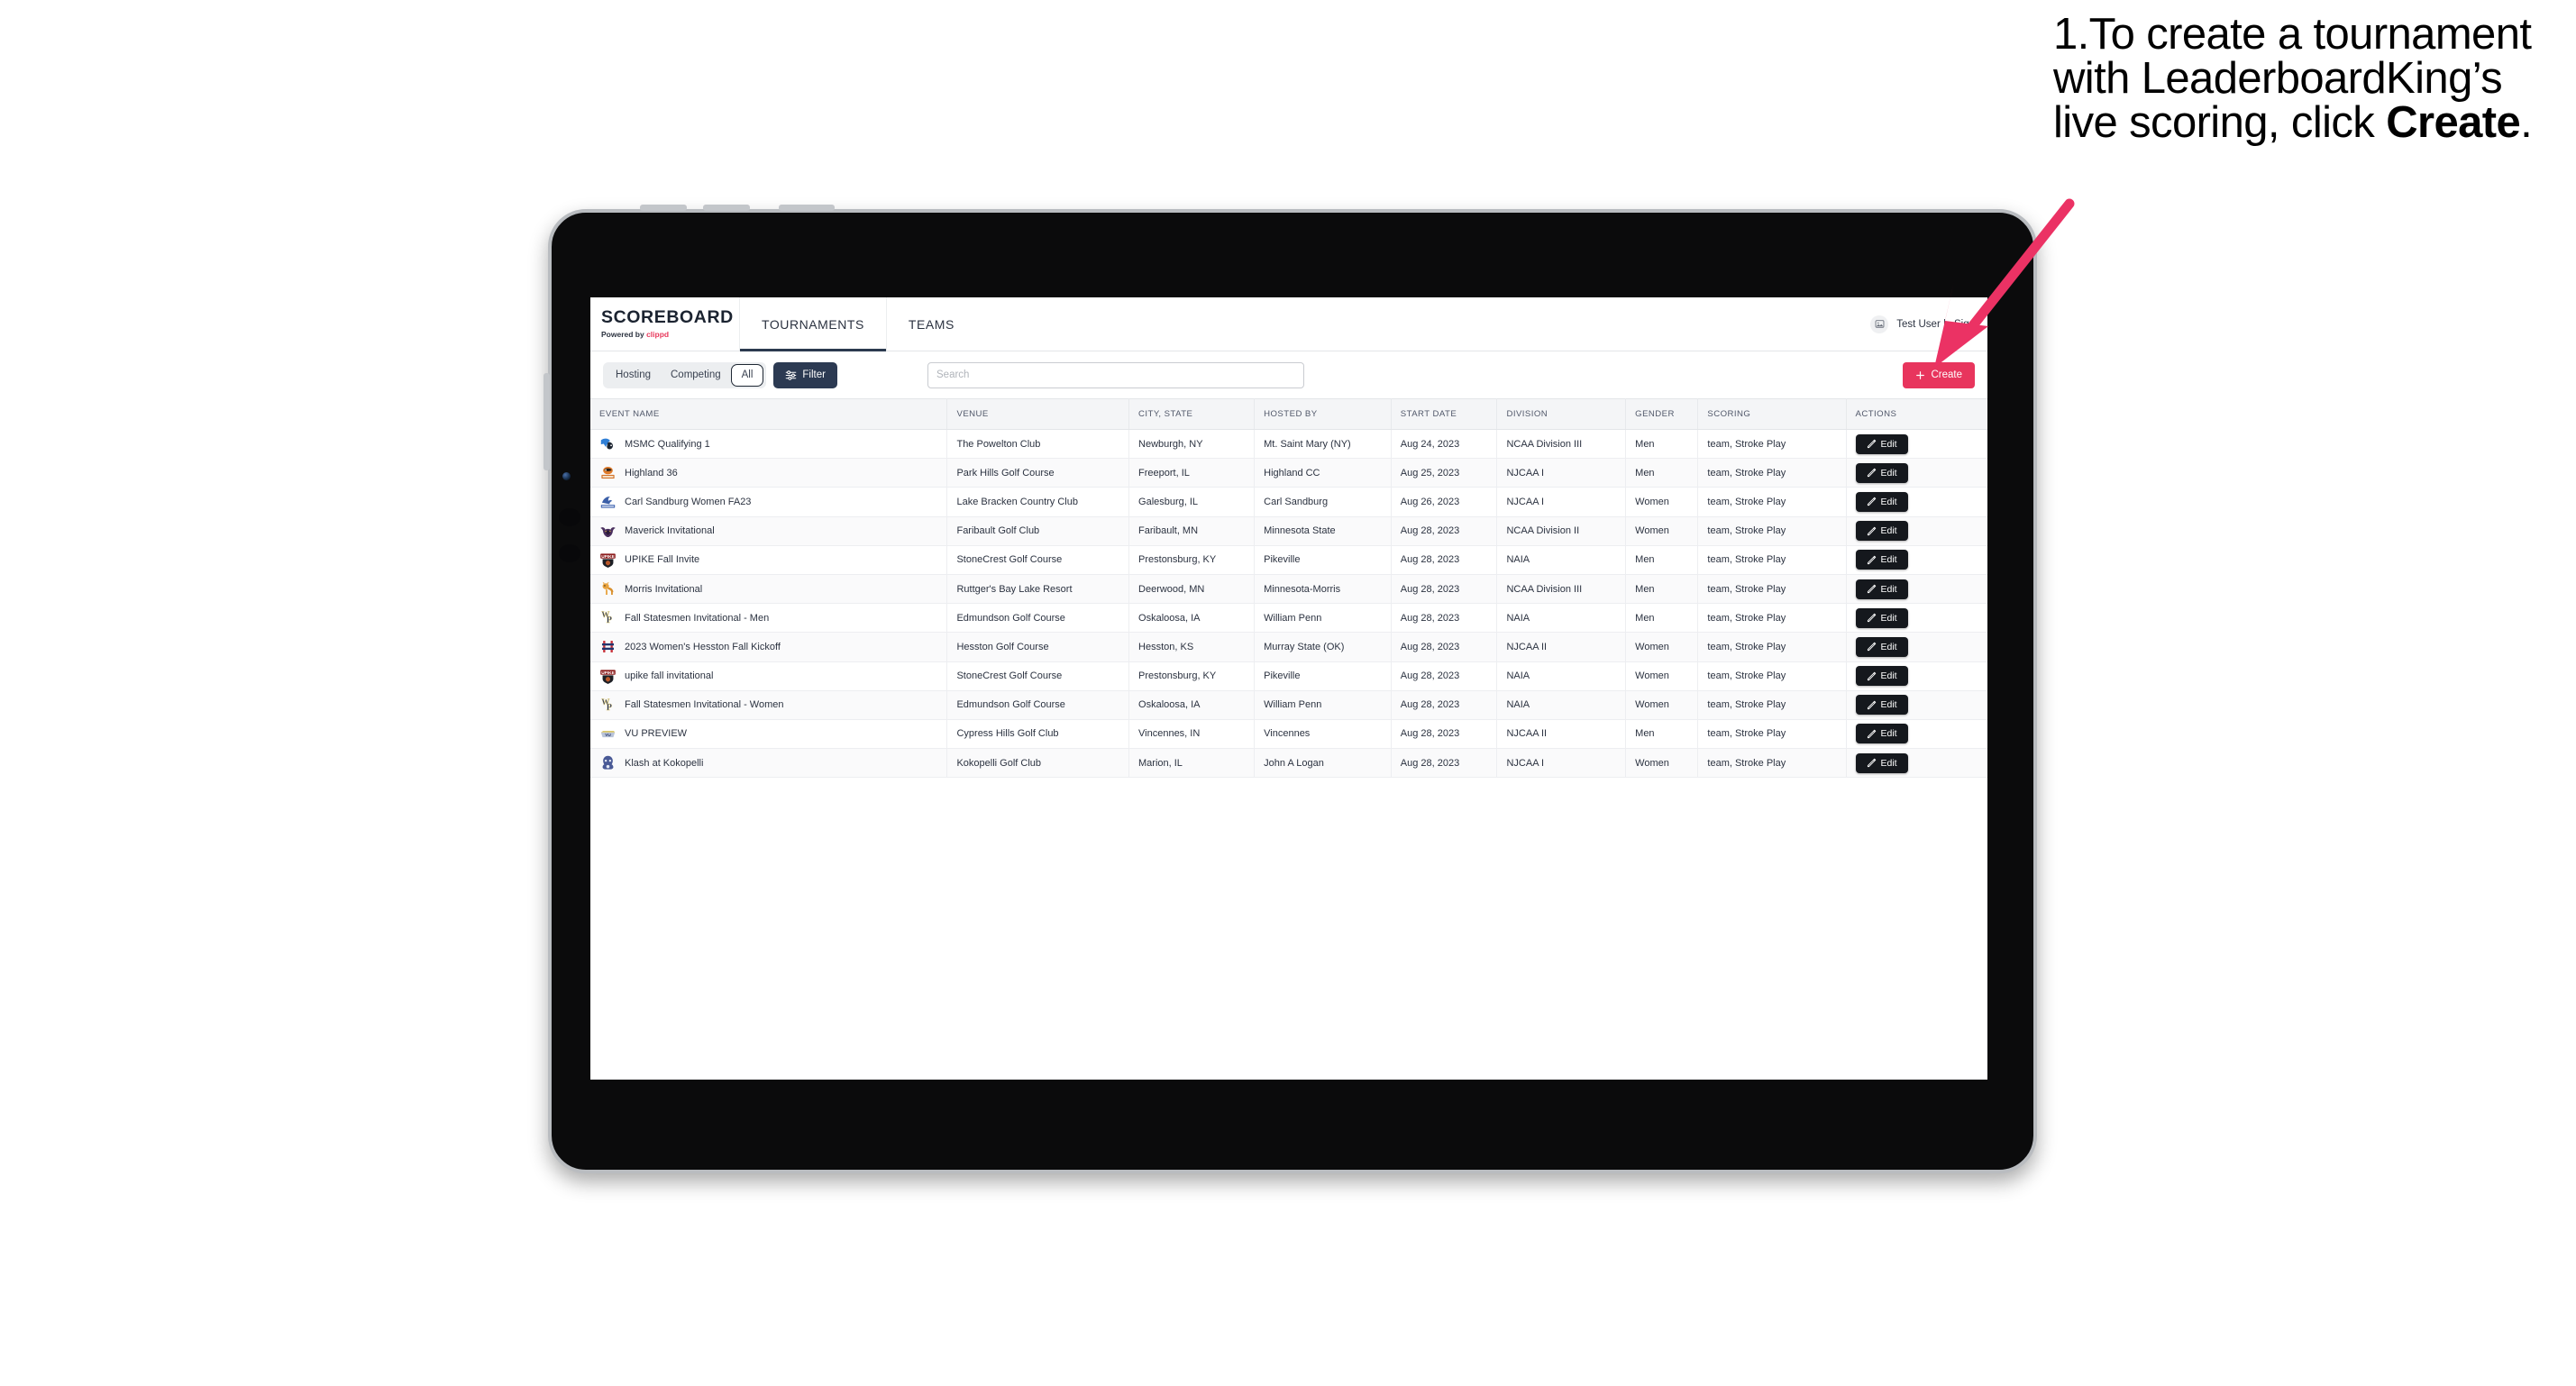 The height and width of the screenshot is (1386, 2576). What do you see at coordinates (1192, 618) in the screenshot?
I see `cell-city-state: Oskaloosa, IA` at bounding box center [1192, 618].